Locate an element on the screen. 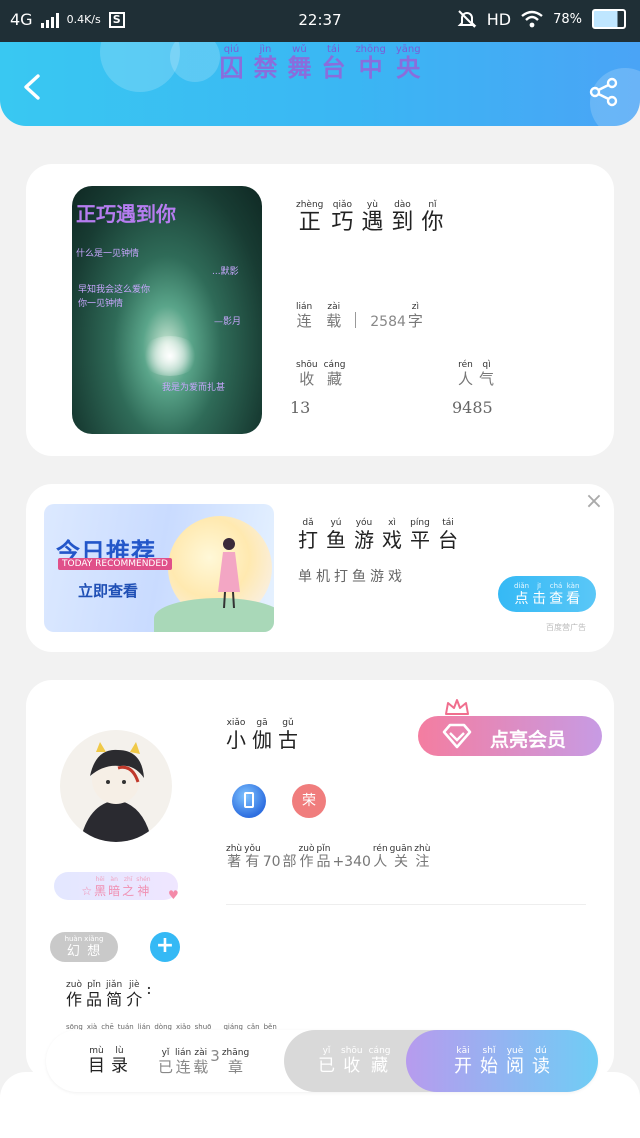 This screenshot has width=640, height=1138. author-name-char: gā 伽 is located at coordinates (262, 735).